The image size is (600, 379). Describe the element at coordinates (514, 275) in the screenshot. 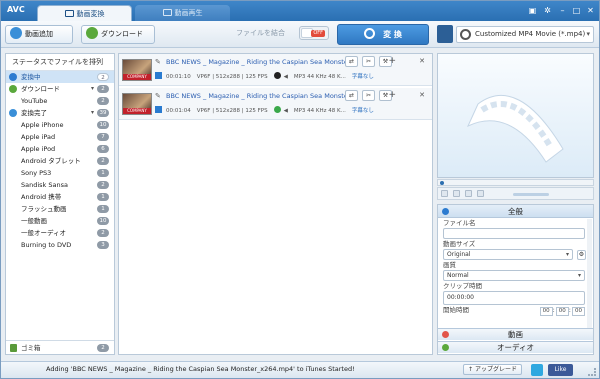

I see `quality-select: Normal ▾` at that location.